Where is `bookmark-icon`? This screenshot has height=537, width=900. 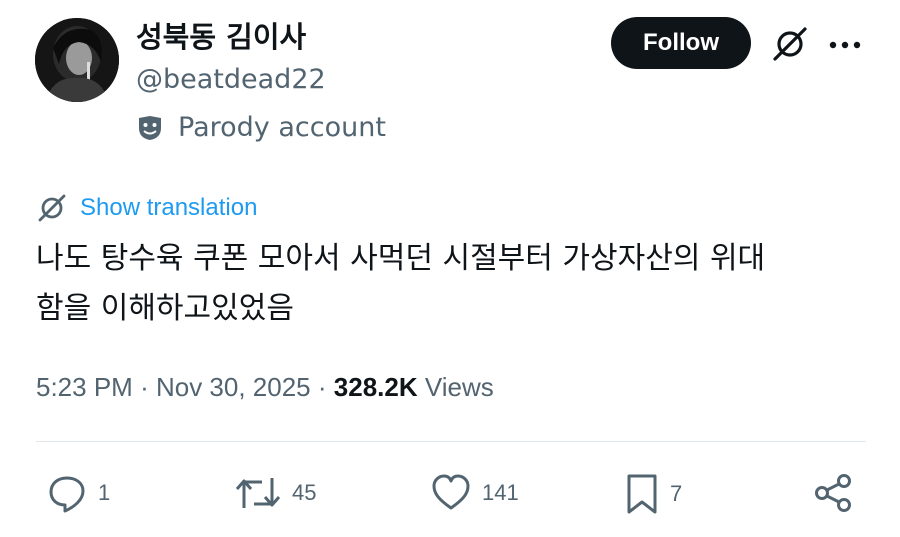 bookmark-icon is located at coordinates (642, 494).